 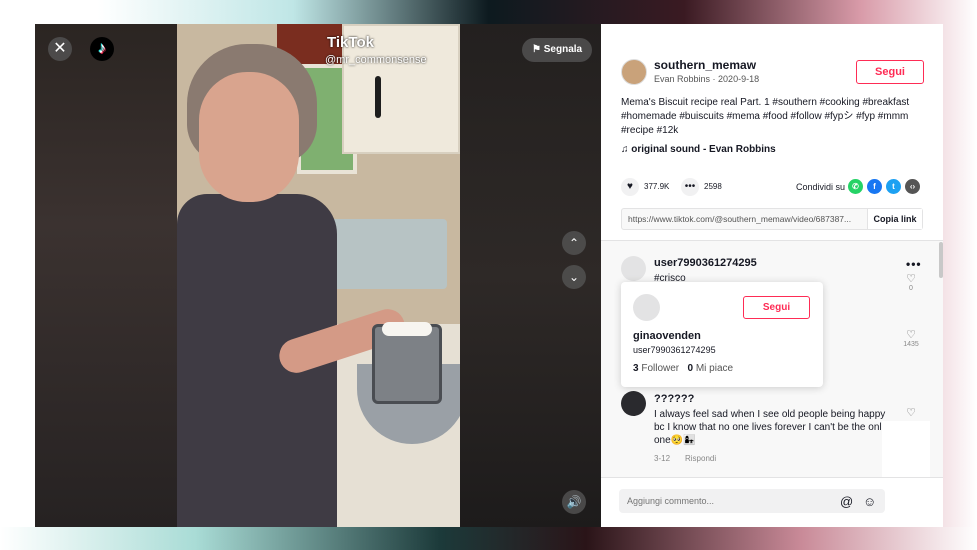 I want to click on popup-avatar, so click(x=646, y=307).